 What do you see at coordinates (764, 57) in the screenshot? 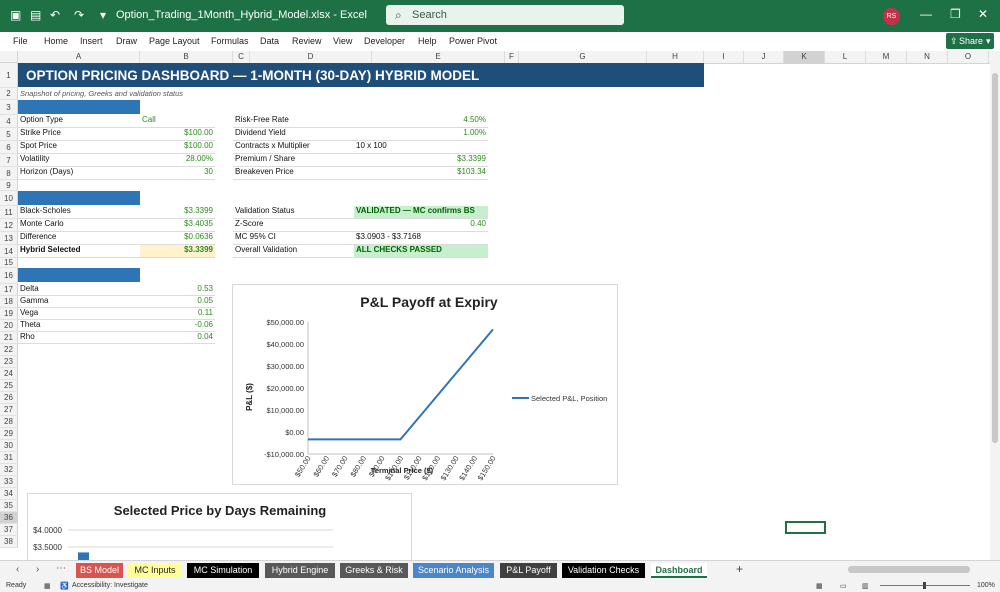
I see `column-header-j: J` at bounding box center [764, 57].